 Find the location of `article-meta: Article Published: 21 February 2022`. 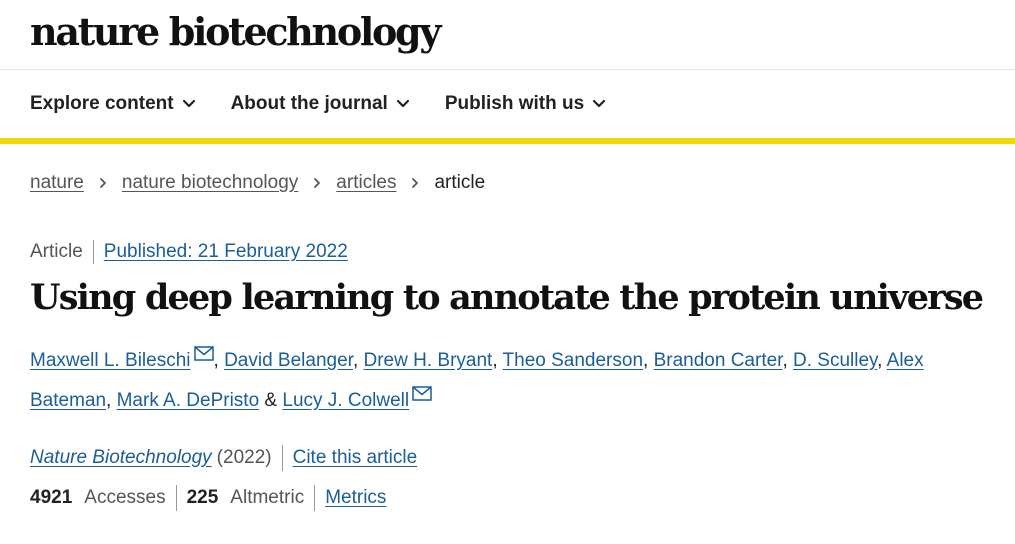

article-meta: Article Published: 21 February 2022 is located at coordinates (189, 252).